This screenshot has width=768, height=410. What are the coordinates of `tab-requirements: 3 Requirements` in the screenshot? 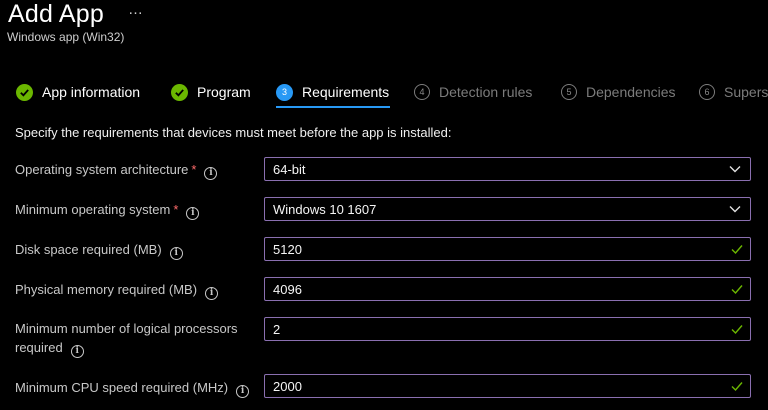 It's located at (332, 92).